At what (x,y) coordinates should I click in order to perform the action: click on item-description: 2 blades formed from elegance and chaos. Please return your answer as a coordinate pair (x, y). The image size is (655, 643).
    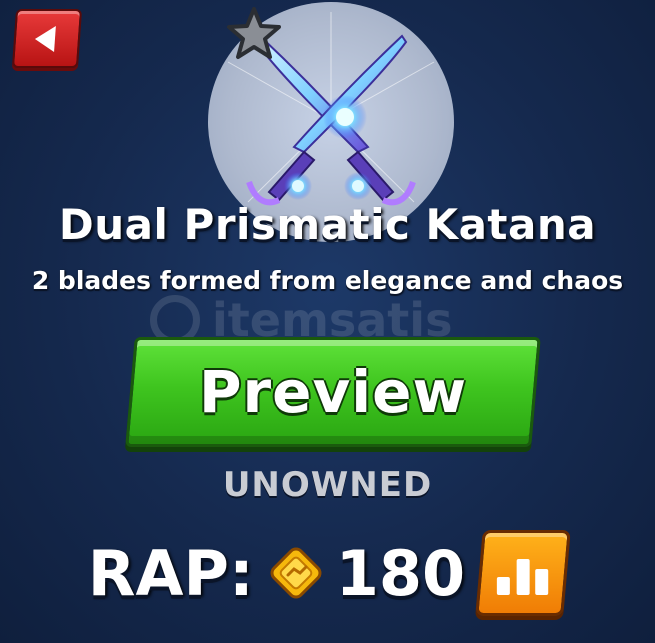
    Looking at the image, I should click on (327, 280).